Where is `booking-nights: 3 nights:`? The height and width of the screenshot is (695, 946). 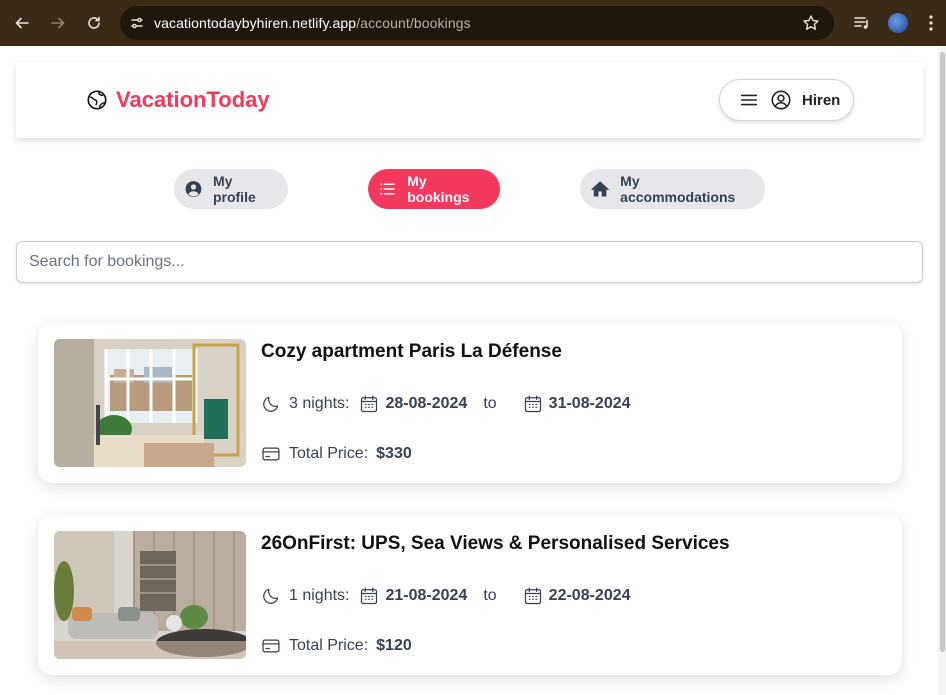
booking-nights: 3 nights: is located at coordinates (319, 403).